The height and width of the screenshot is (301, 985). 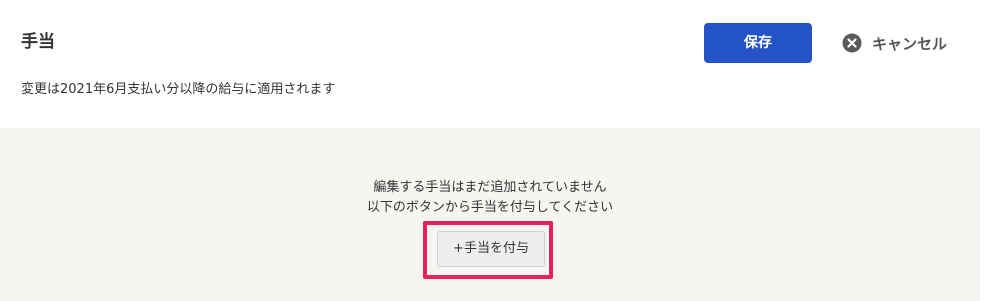 What do you see at coordinates (910, 43) in the screenshot?
I see `cancel-label: キャンセル` at bounding box center [910, 43].